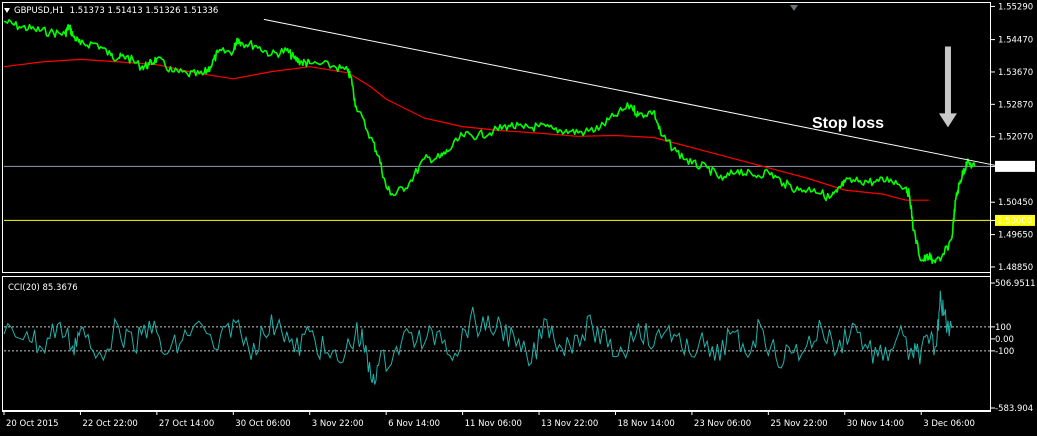 The width and height of the screenshot is (1037, 436). I want to click on x-tick-label: 22 Oct 22:00, so click(109, 424).